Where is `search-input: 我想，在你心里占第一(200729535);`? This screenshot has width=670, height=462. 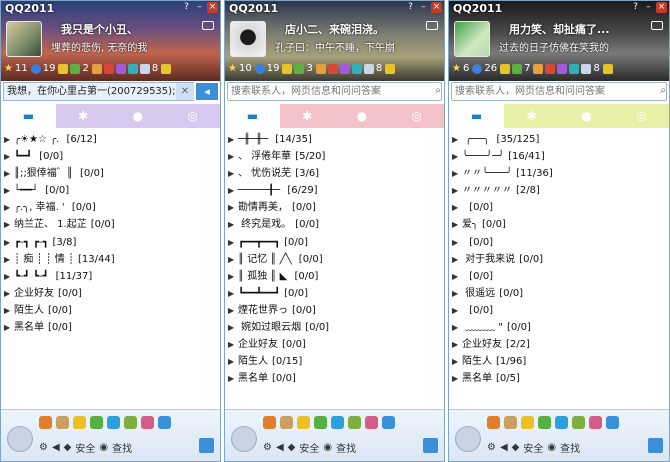 search-input: 我想，在你心里占第一(200729535); is located at coordinates (98, 91).